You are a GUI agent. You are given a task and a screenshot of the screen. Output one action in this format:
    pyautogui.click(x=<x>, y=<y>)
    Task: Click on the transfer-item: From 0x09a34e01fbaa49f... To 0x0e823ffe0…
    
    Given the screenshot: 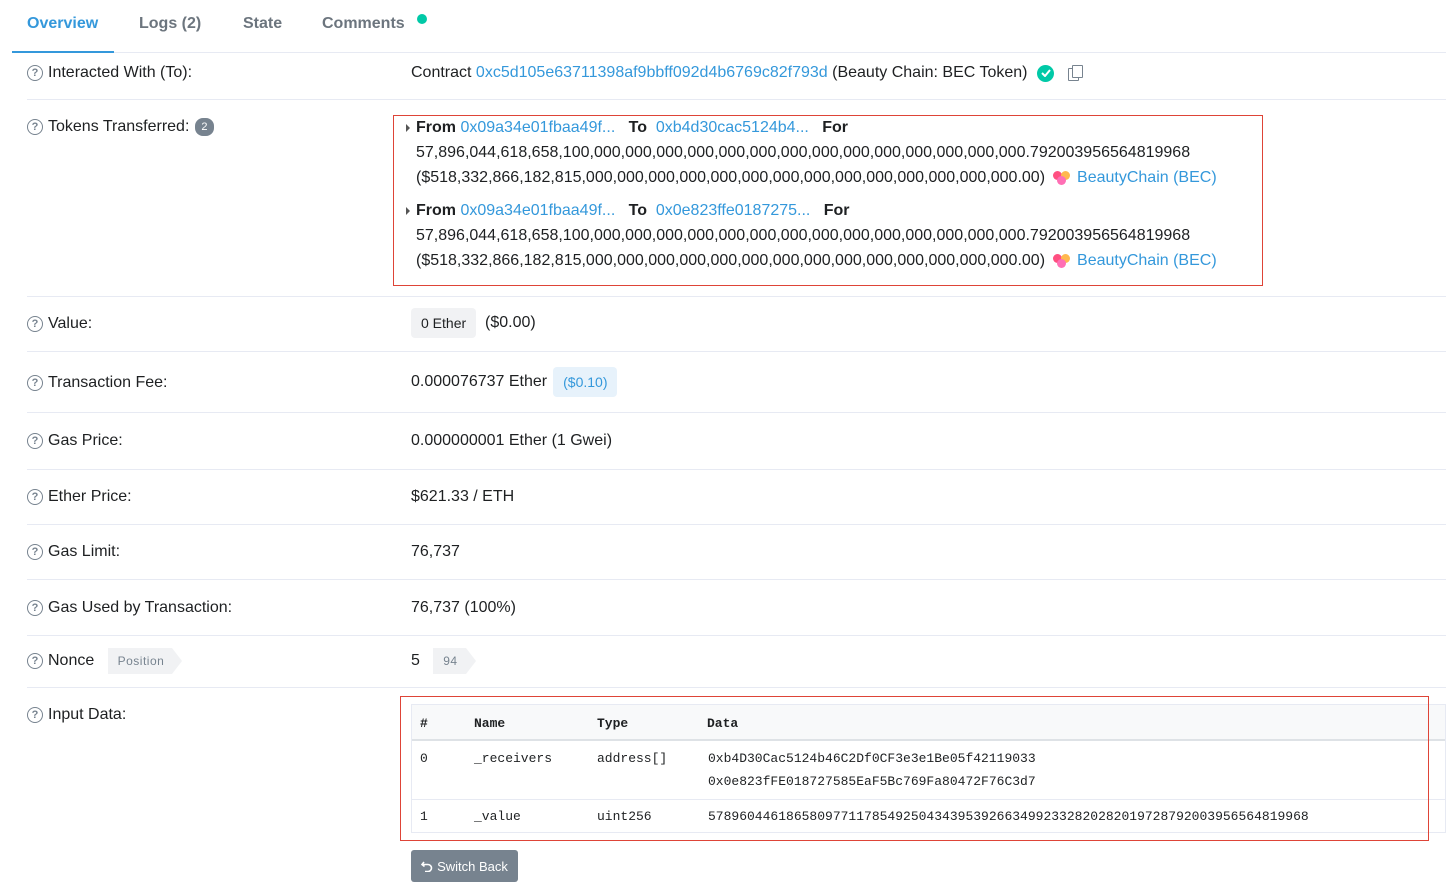 What is the action you would take?
    pyautogui.click(x=831, y=235)
    